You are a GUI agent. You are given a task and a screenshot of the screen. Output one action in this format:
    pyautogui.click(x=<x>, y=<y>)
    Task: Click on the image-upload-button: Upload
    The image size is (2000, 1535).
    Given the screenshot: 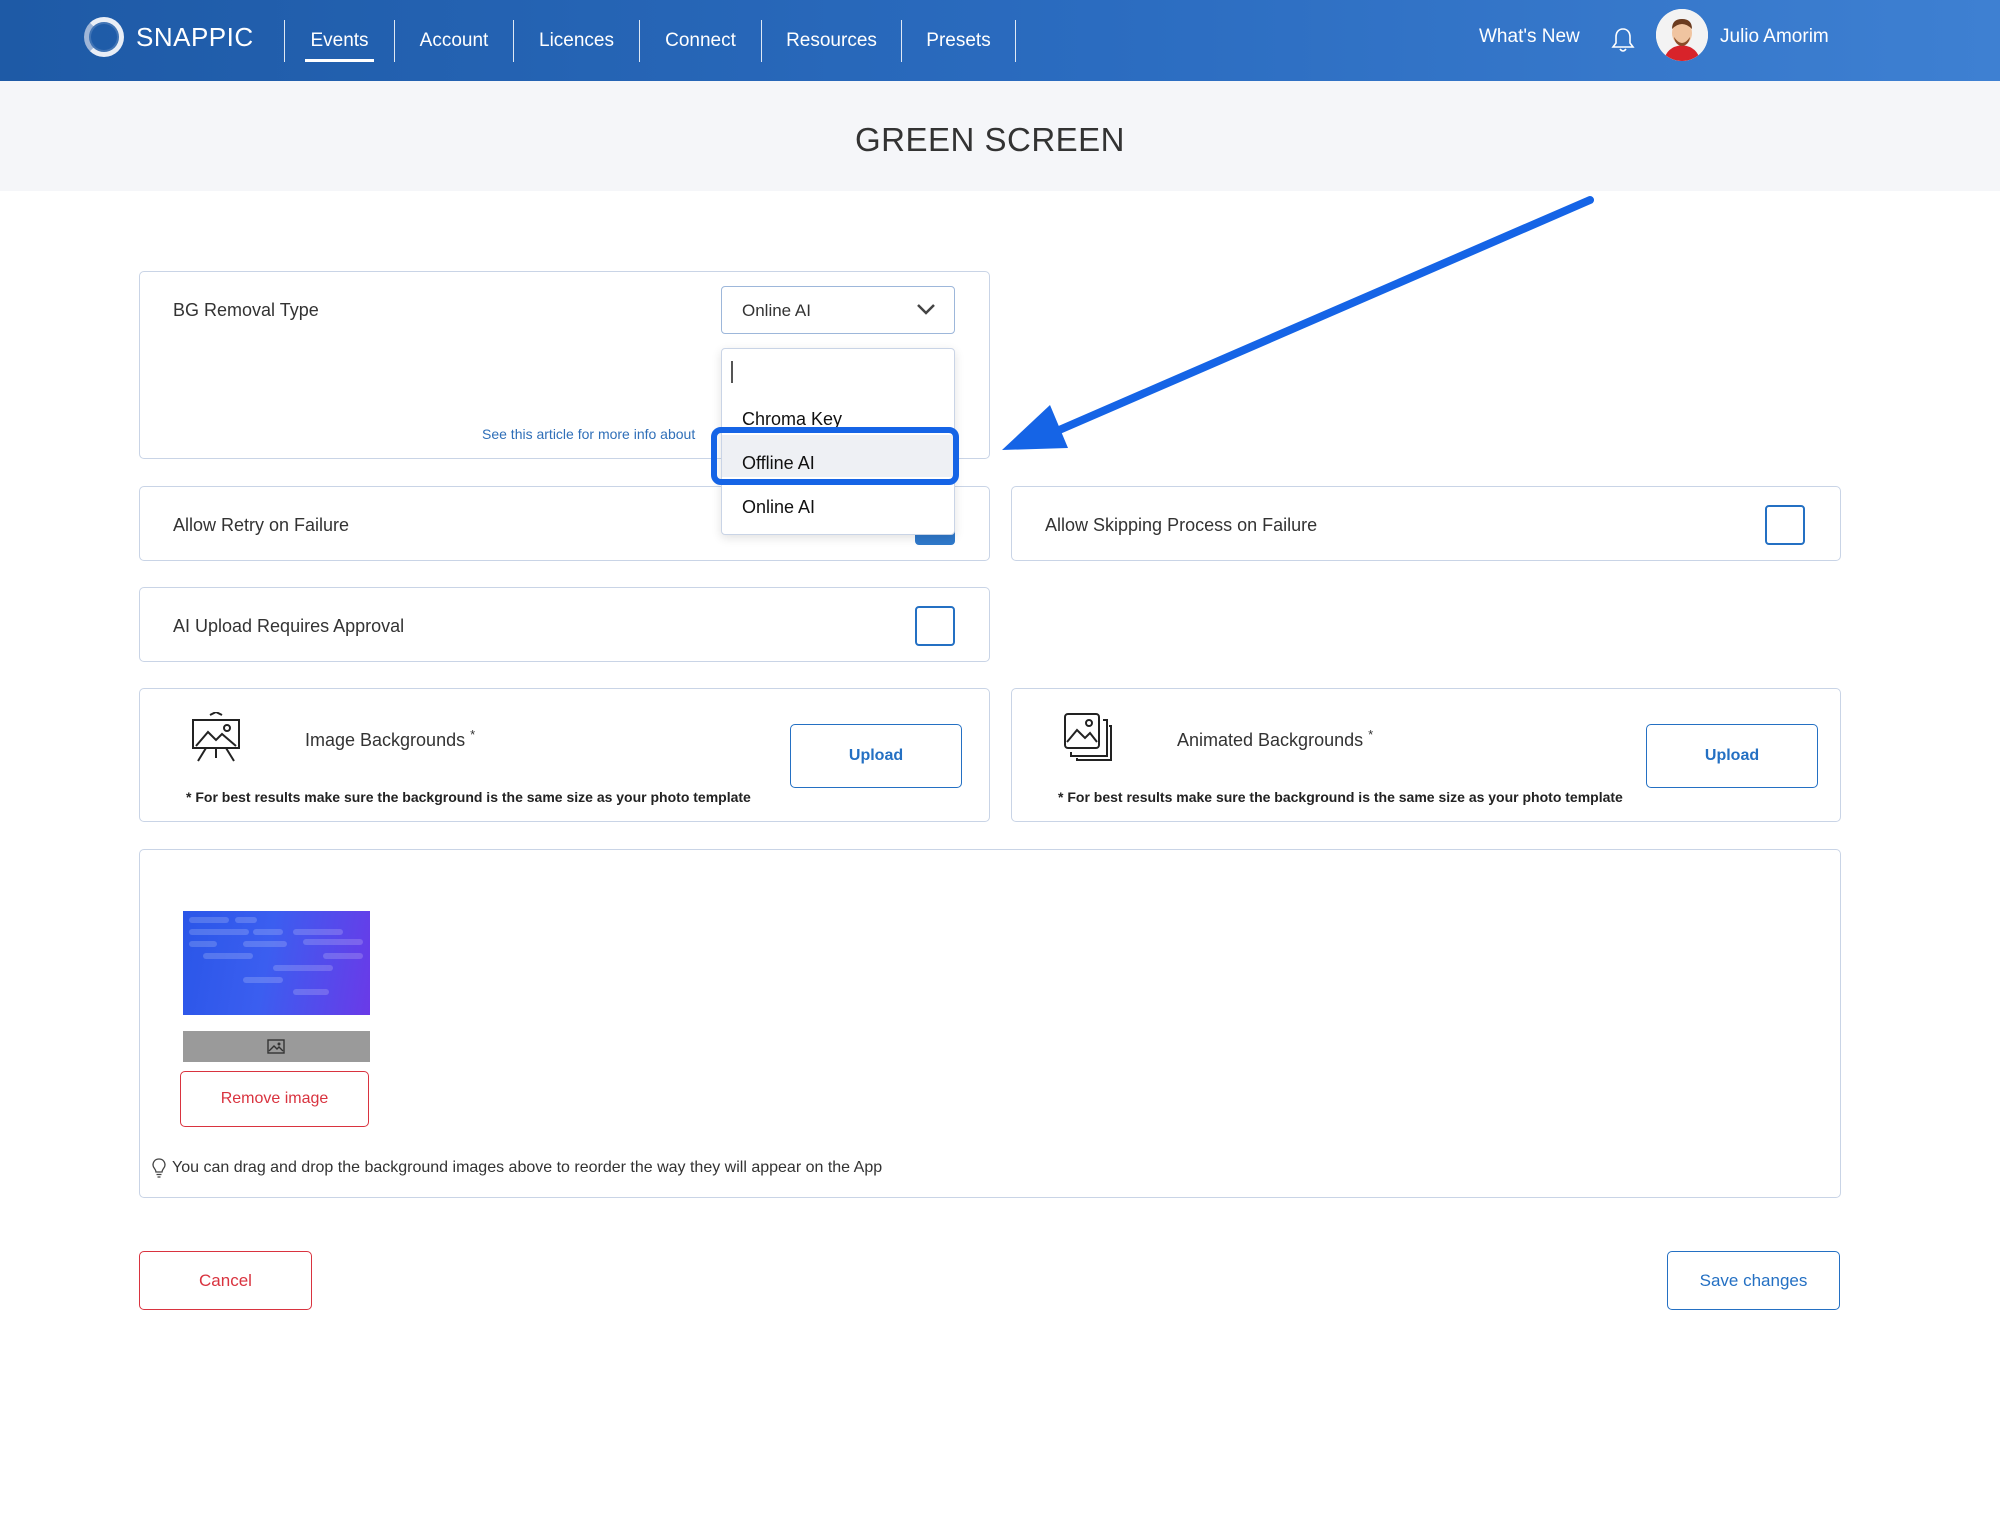 What is the action you would take?
    pyautogui.click(x=876, y=756)
    